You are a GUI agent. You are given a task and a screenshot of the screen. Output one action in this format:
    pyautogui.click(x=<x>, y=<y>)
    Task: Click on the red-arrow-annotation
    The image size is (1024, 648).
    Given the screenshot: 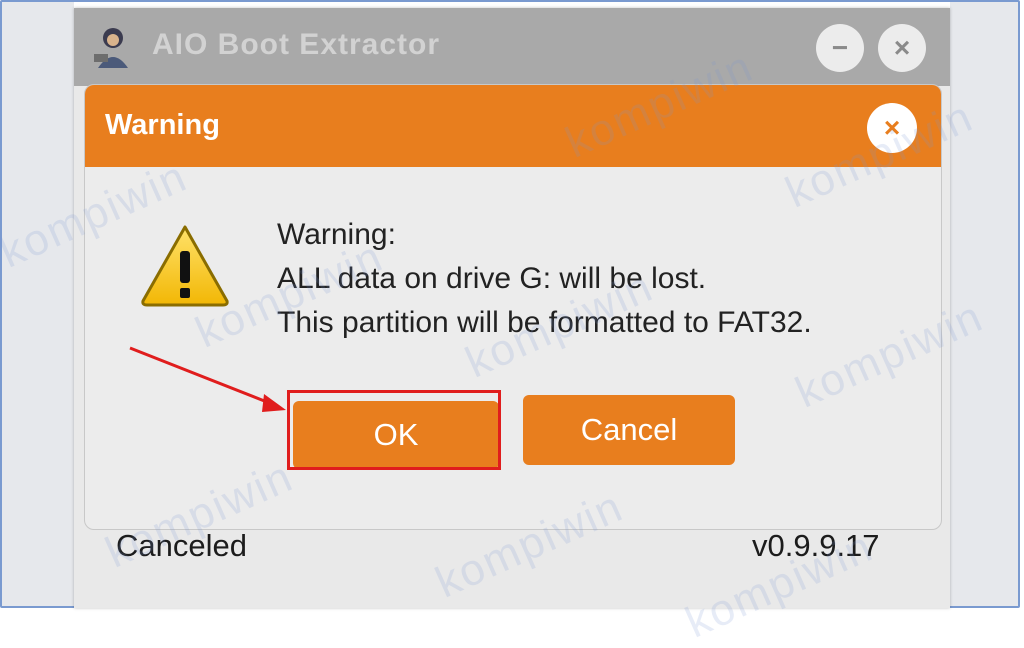 What is the action you would take?
    pyautogui.click(x=207, y=379)
    